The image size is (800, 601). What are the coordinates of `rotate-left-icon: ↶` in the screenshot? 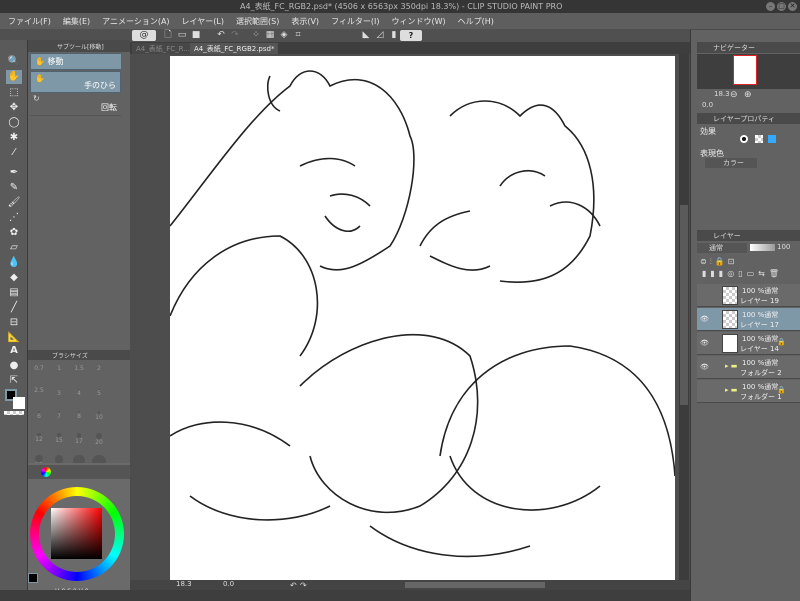 It's located at (293, 585).